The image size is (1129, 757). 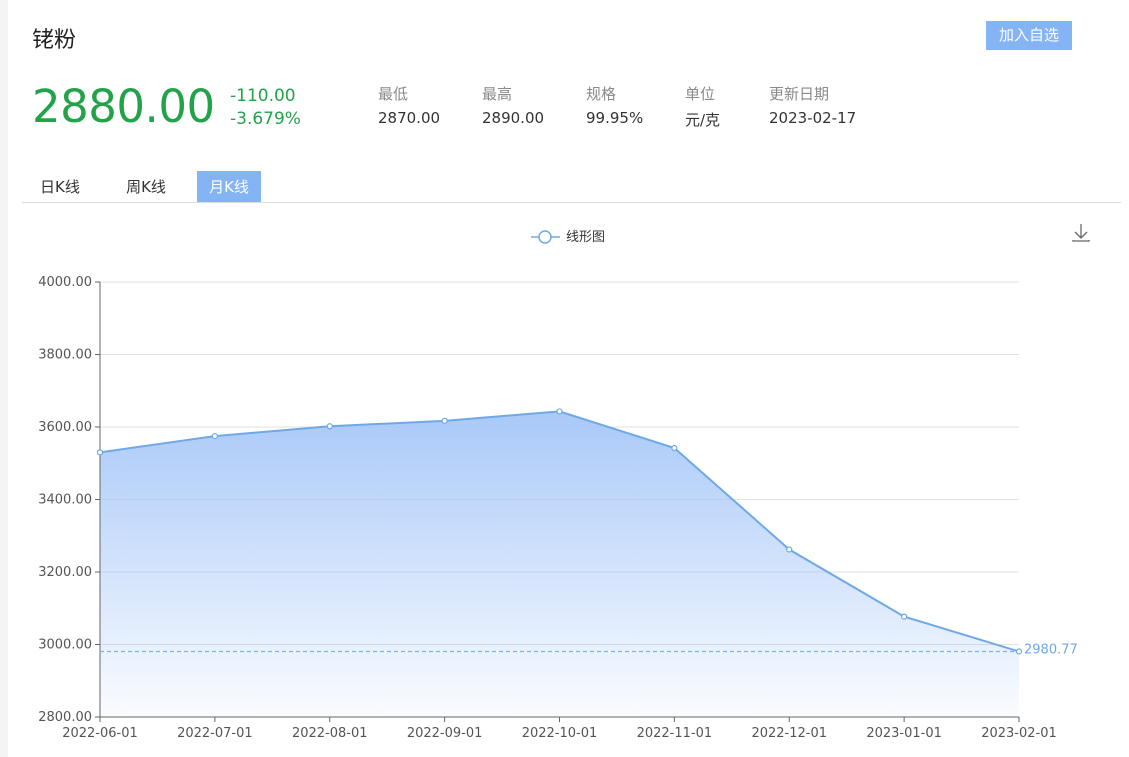 I want to click on x-tick-label: 2022-08-01, so click(x=330, y=733).